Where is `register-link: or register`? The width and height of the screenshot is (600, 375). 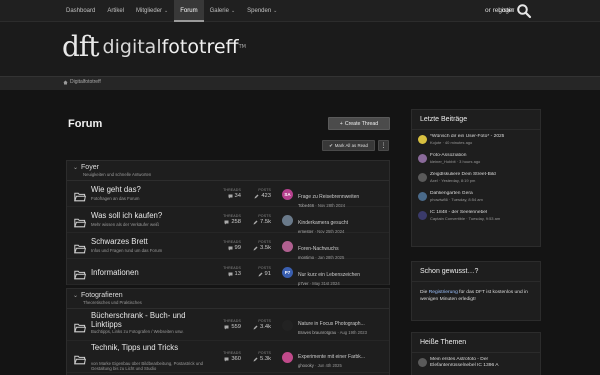
register-link: or register is located at coordinates (499, 11).